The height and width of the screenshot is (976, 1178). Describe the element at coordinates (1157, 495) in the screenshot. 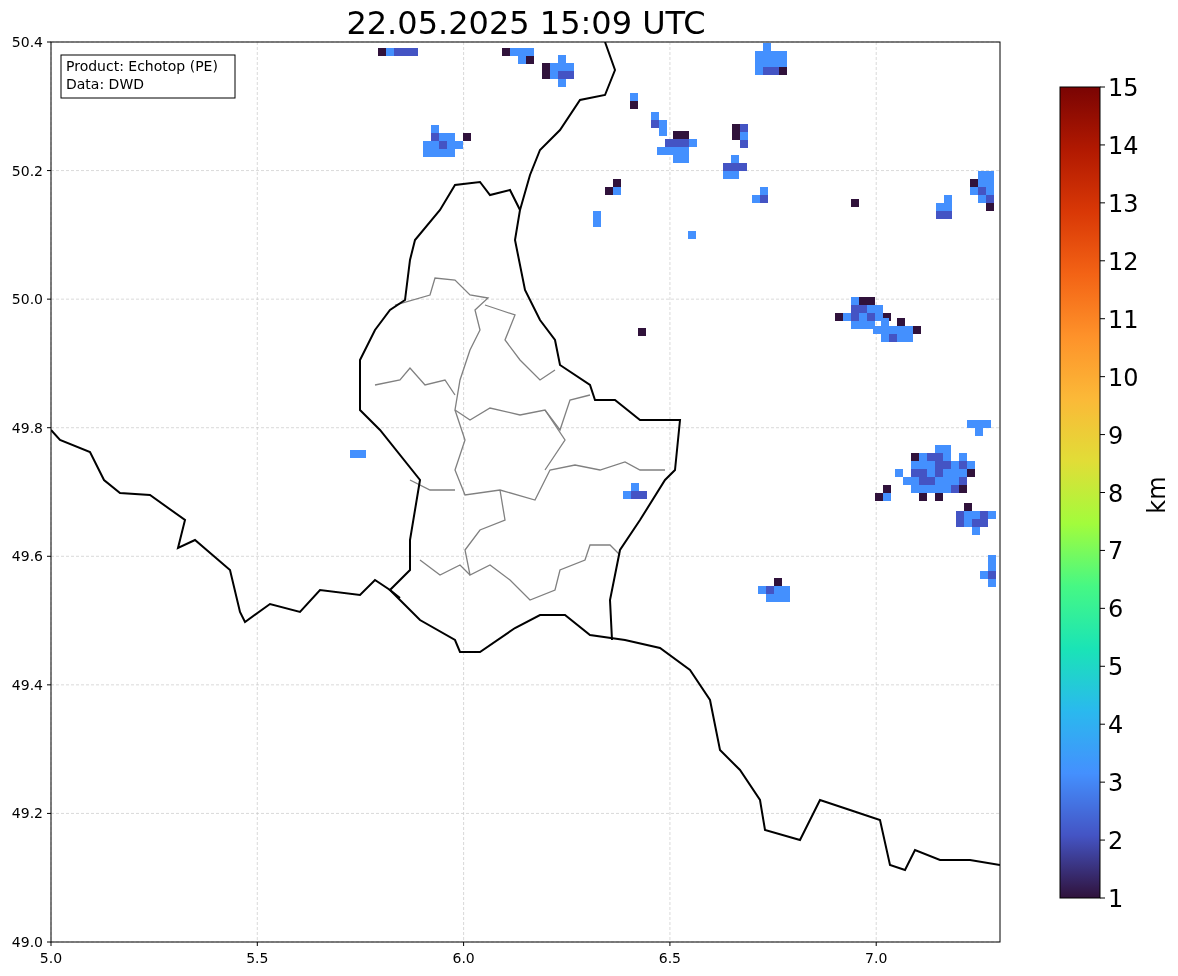

I see `colorbar-label: km` at that location.